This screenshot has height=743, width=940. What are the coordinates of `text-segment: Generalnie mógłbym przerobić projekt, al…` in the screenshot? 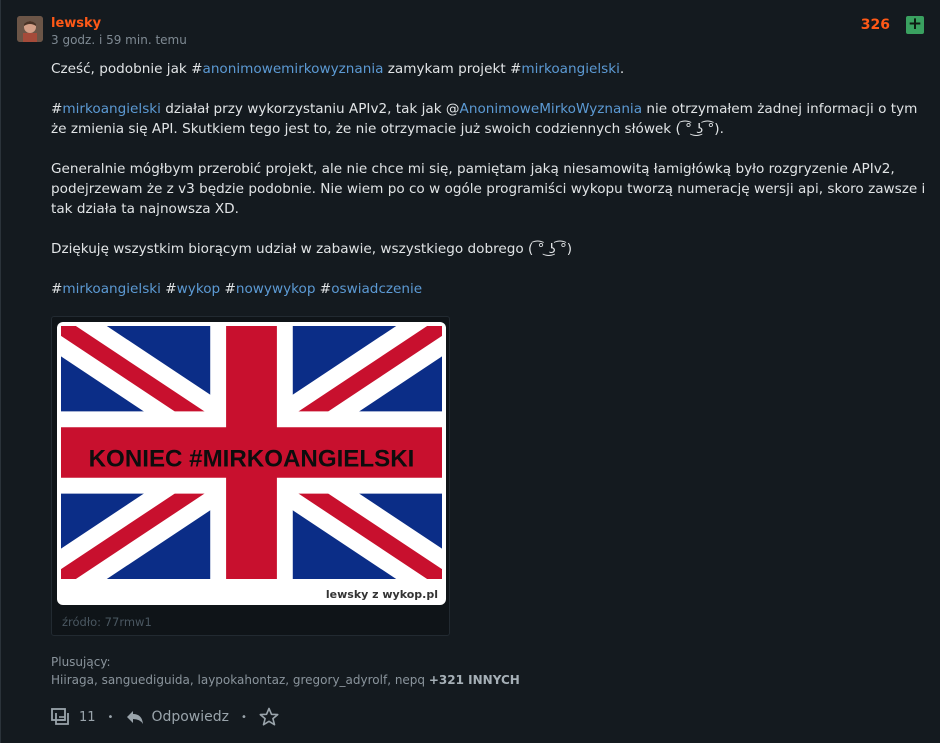 It's located at (488, 189).